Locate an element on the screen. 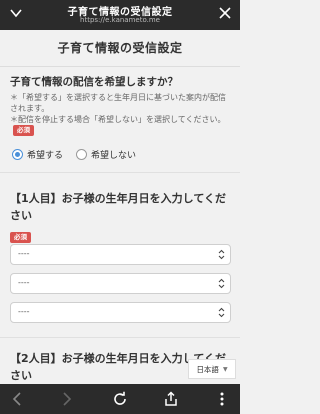  radio-no-wish-circle is located at coordinates (81, 154).